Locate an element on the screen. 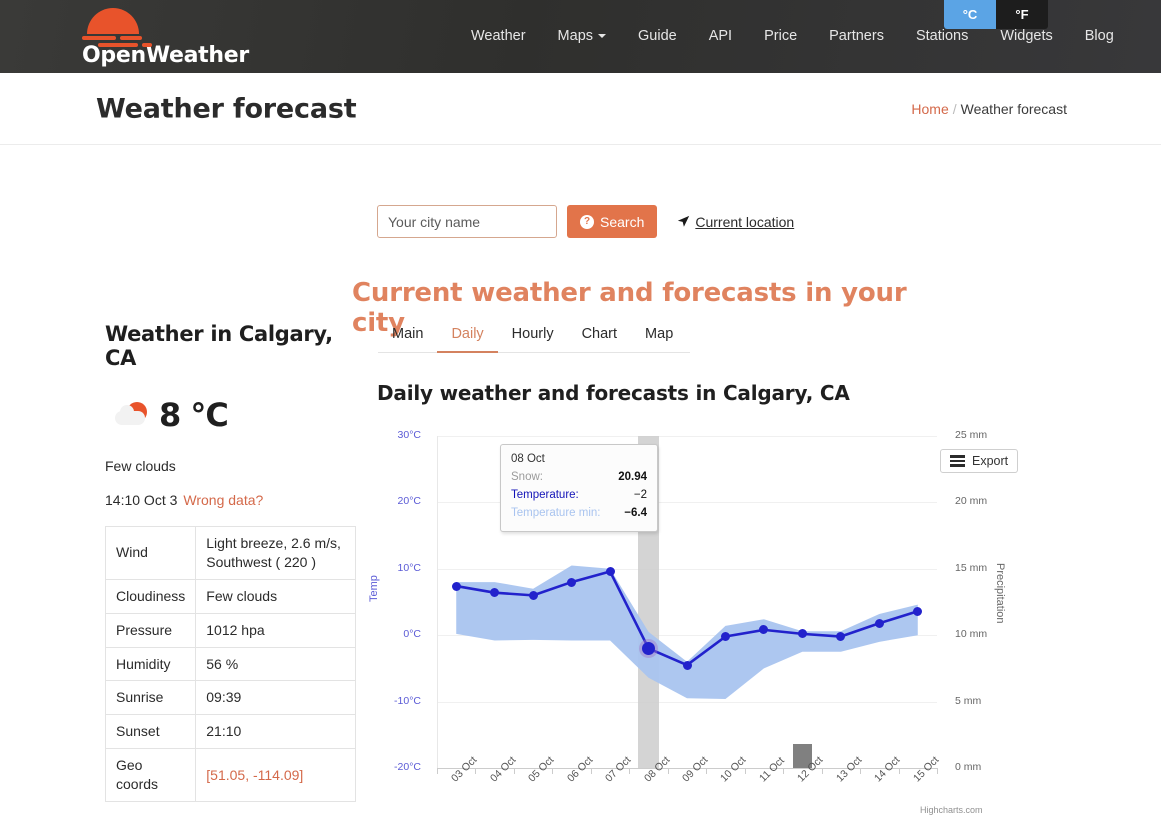  table-row: Humidity 56 % is located at coordinates (230, 664).